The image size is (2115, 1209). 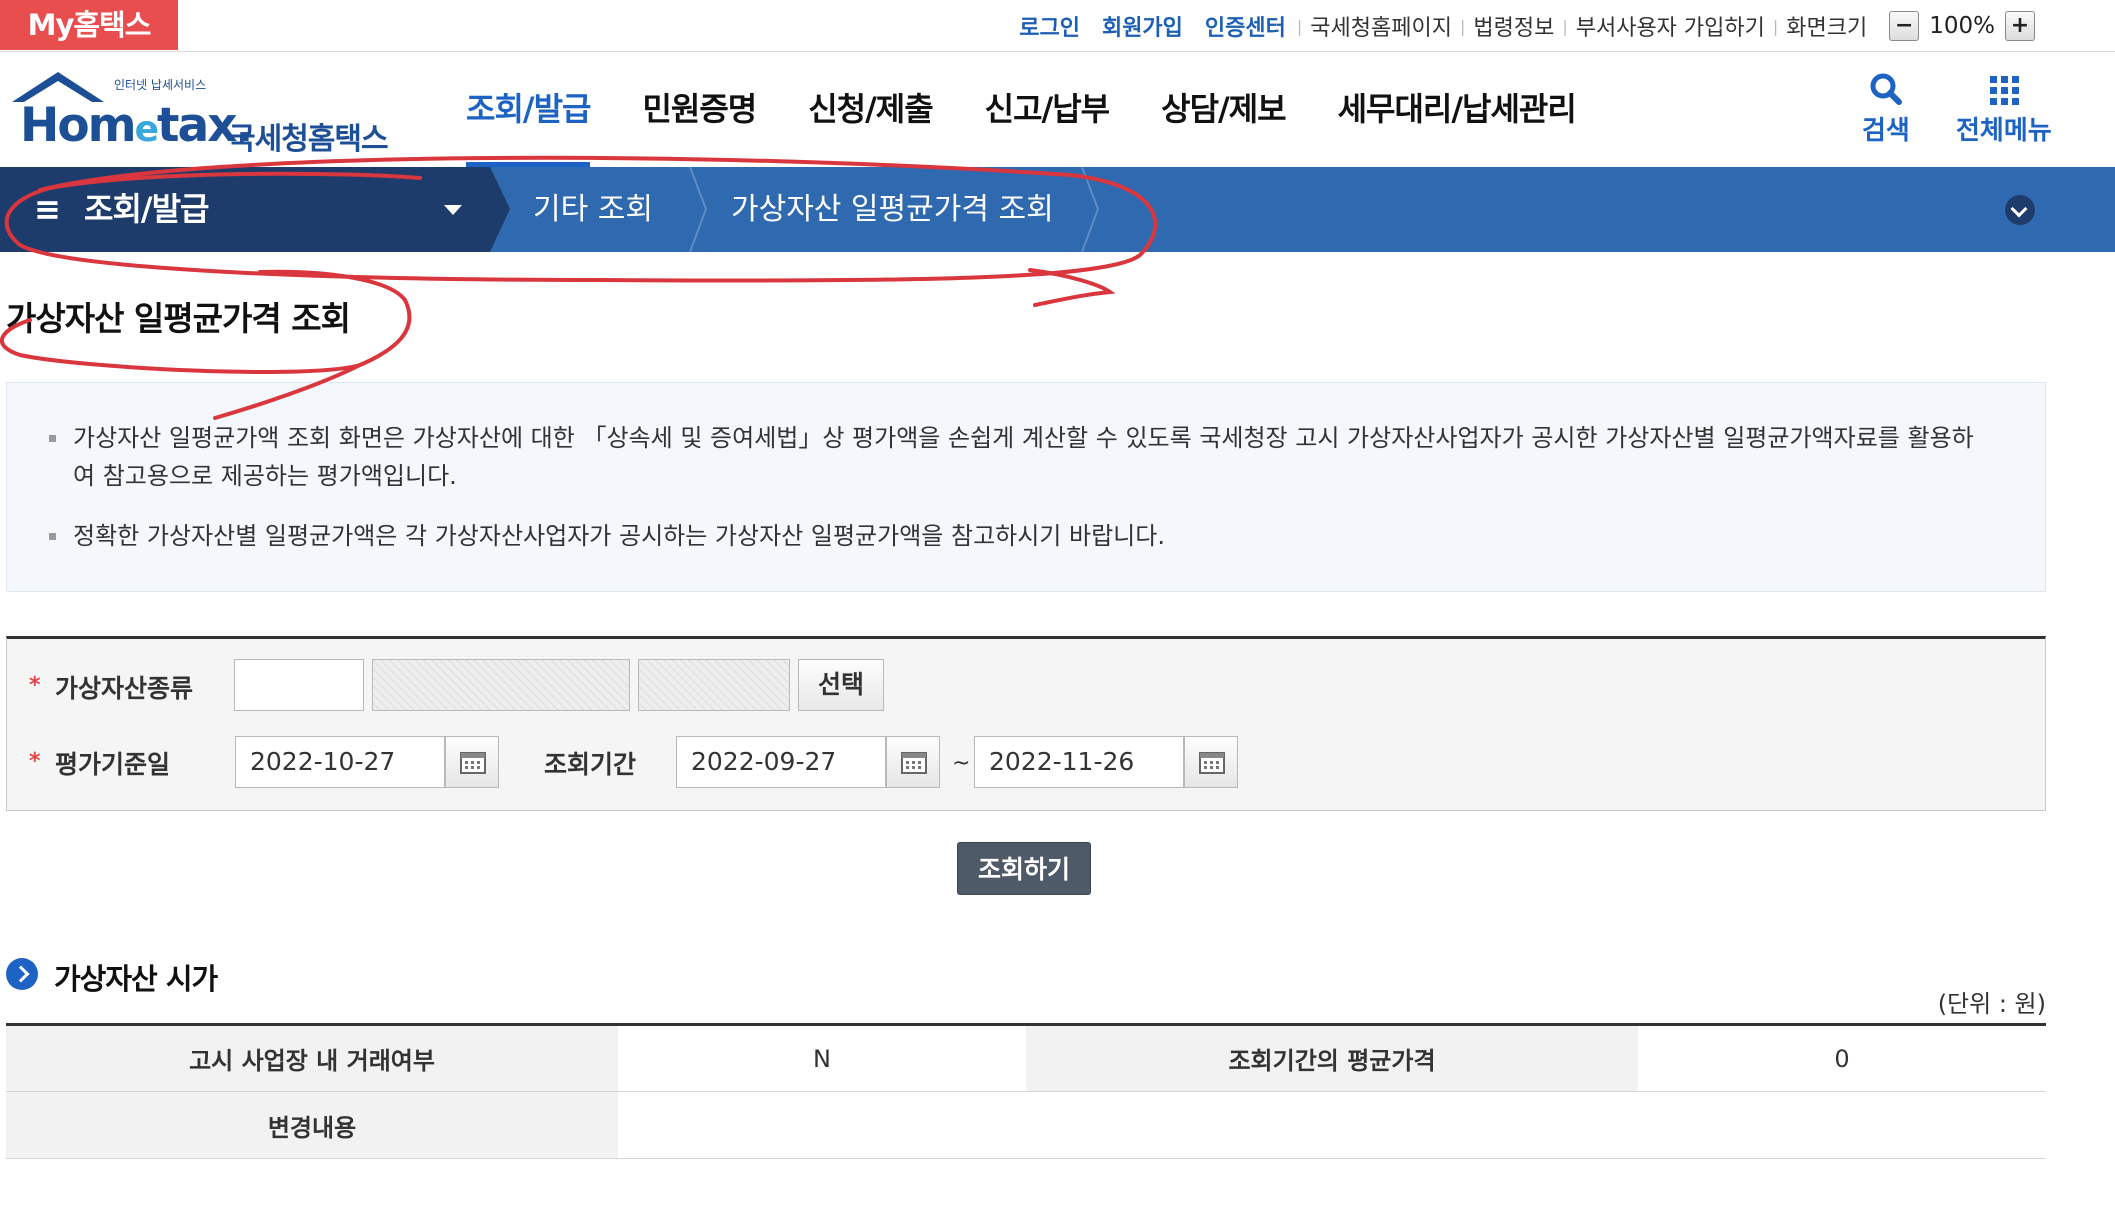 What do you see at coordinates (1047, 109) in the screenshot?
I see `nav-report-pay: 신고/납부` at bounding box center [1047, 109].